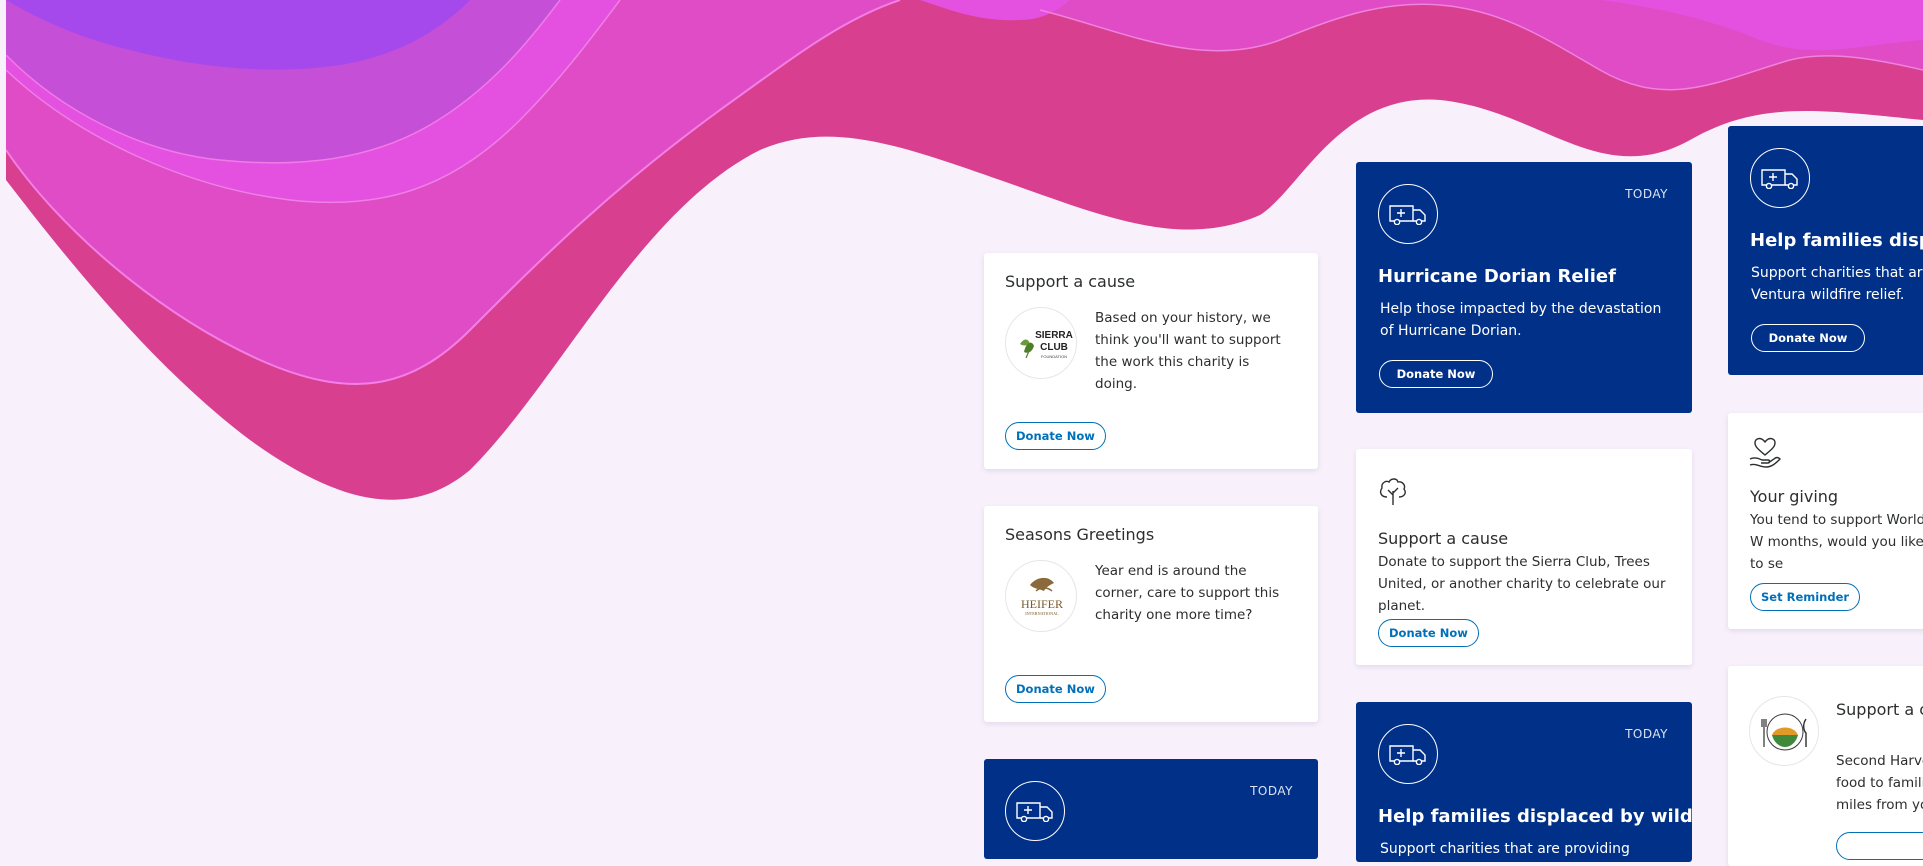  Describe the element at coordinates (1497, 276) in the screenshot. I see `card-title: Hurricane Dorian Relief` at that location.